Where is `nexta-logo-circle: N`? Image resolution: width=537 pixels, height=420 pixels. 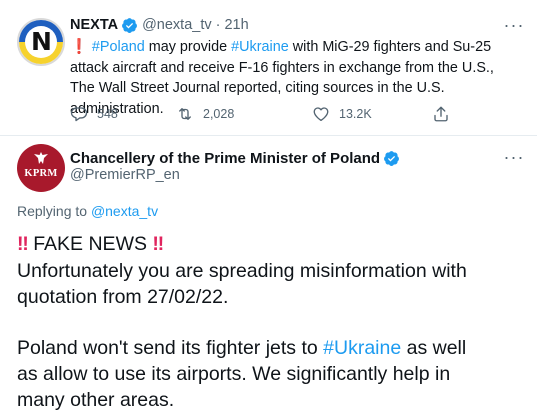 nexta-logo-circle: N is located at coordinates (41, 42).